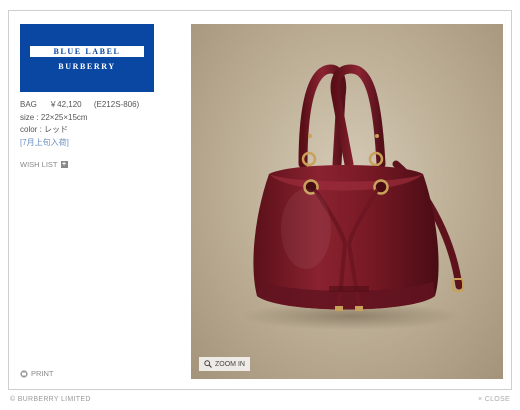 This screenshot has height=410, width=520. I want to click on print-button: PRINT, so click(37, 373).